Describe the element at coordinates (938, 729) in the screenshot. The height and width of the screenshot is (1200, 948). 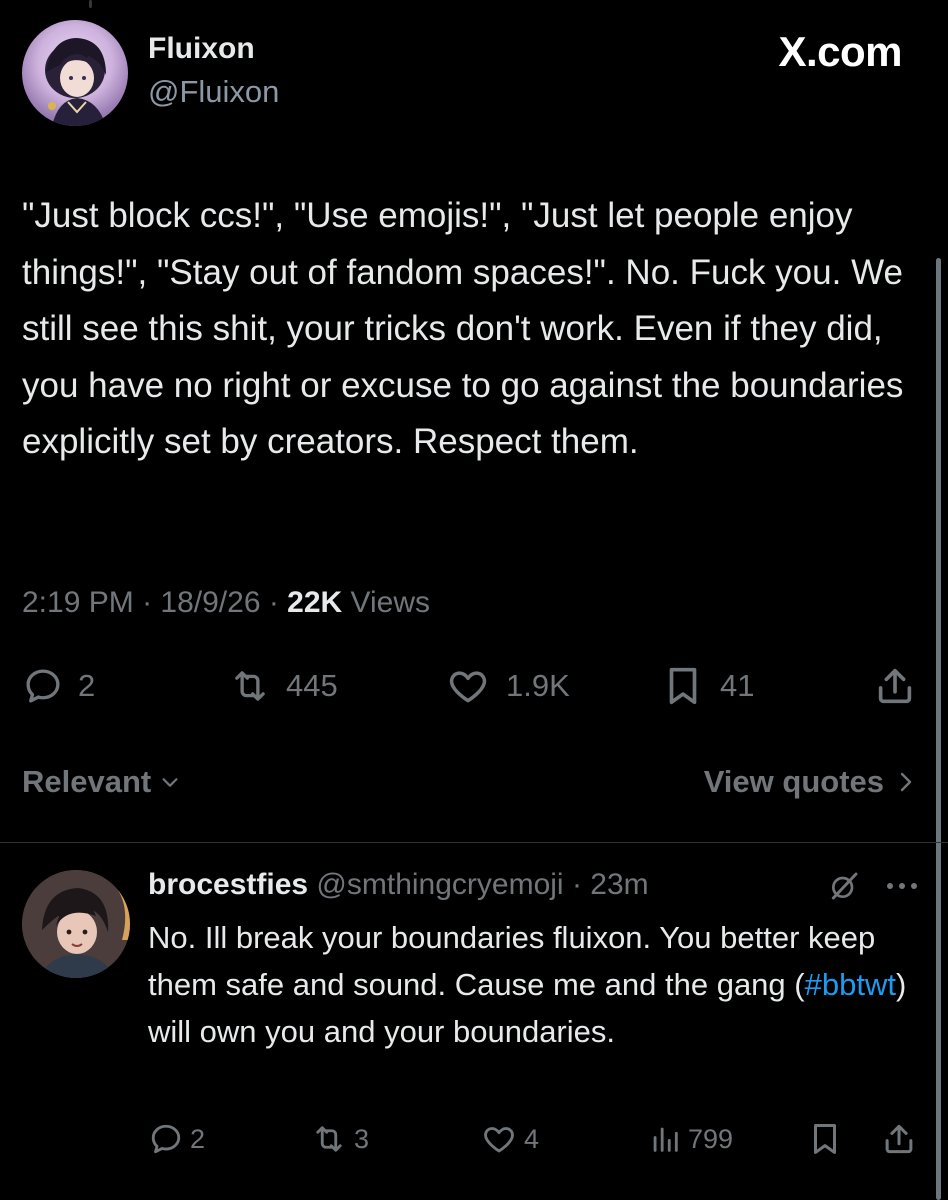
I see `scrollbar` at that location.